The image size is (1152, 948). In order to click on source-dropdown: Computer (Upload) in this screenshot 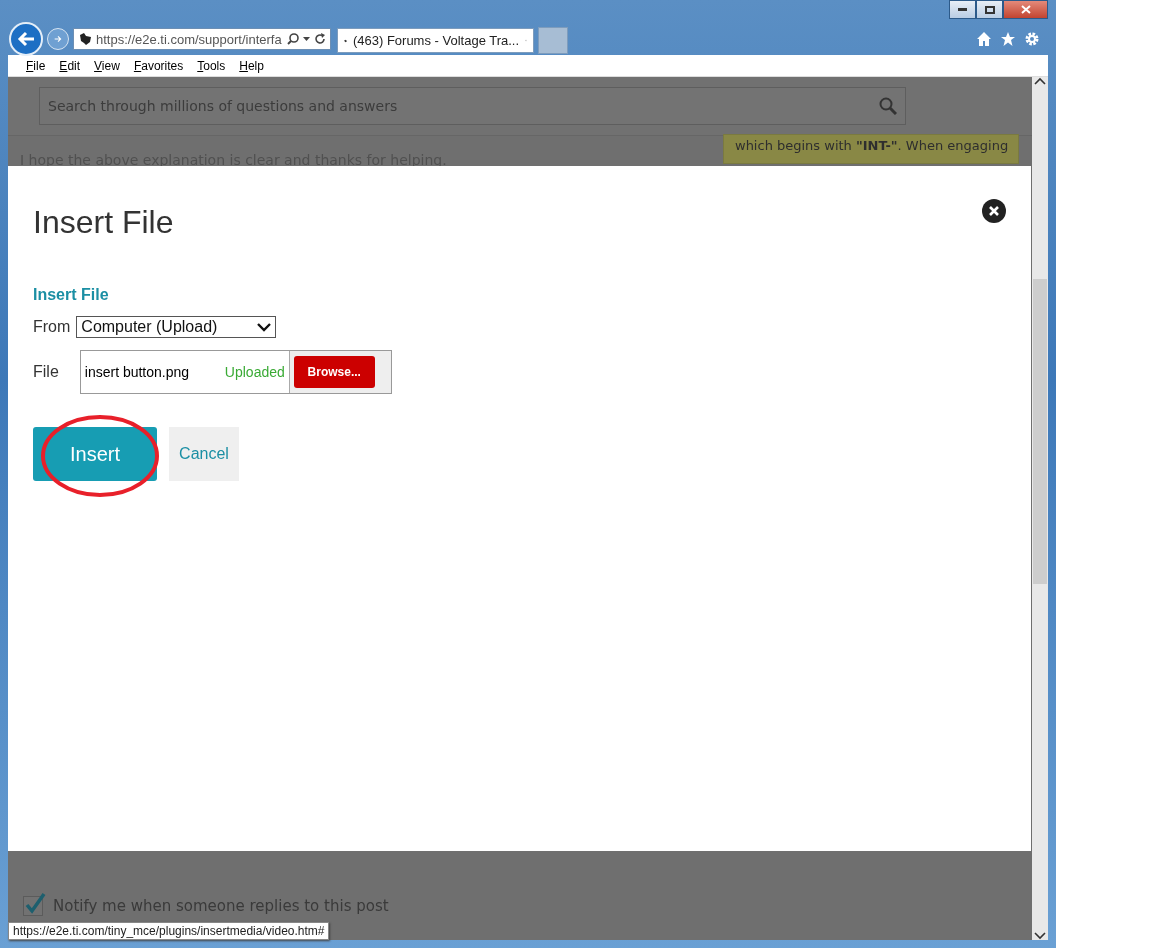, I will do `click(176, 327)`.